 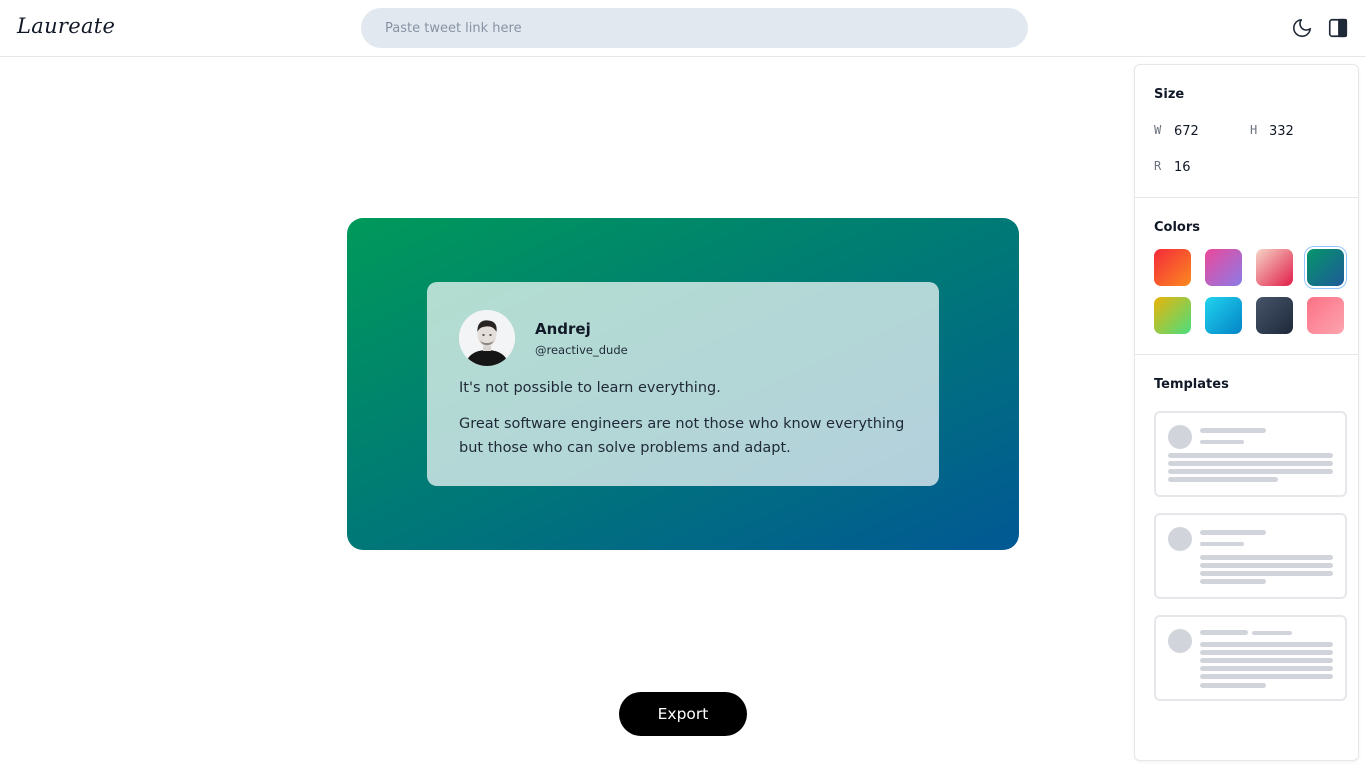 What do you see at coordinates (66, 26) in the screenshot?
I see `app-logo: Laureate` at bounding box center [66, 26].